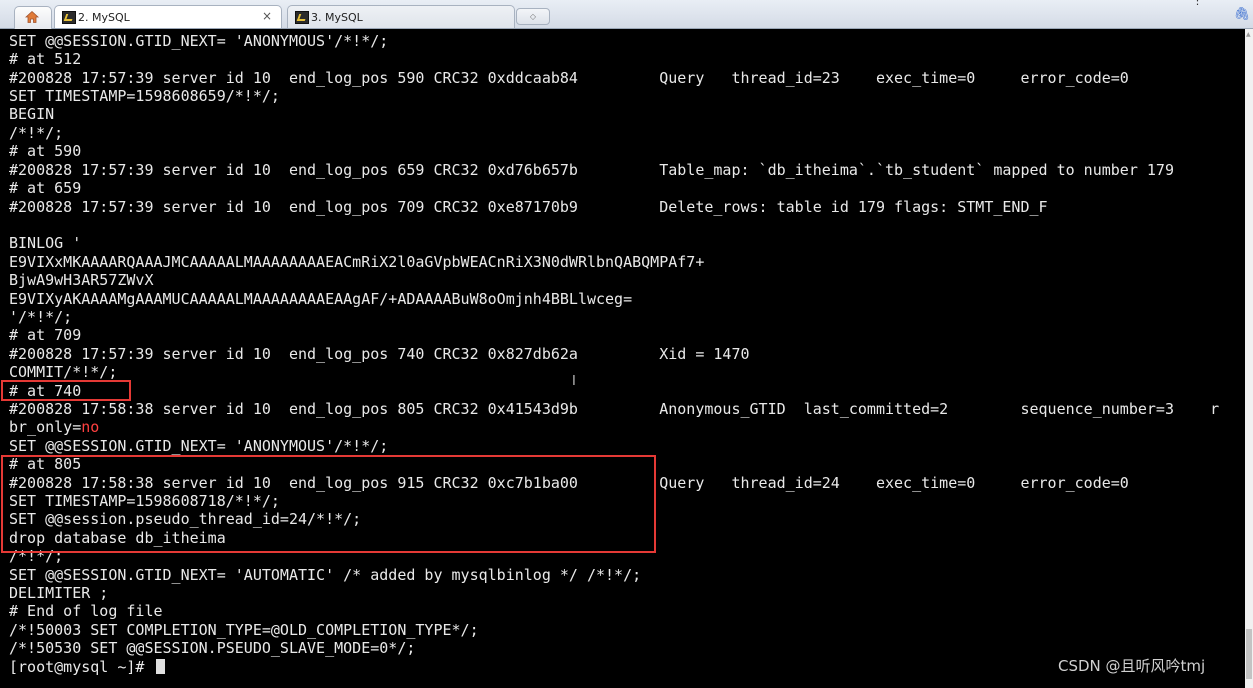 Image resolution: width=1253 pixels, height=688 pixels. What do you see at coordinates (1241, 14) in the screenshot?
I see `paperclip-icon: 🖇` at bounding box center [1241, 14].